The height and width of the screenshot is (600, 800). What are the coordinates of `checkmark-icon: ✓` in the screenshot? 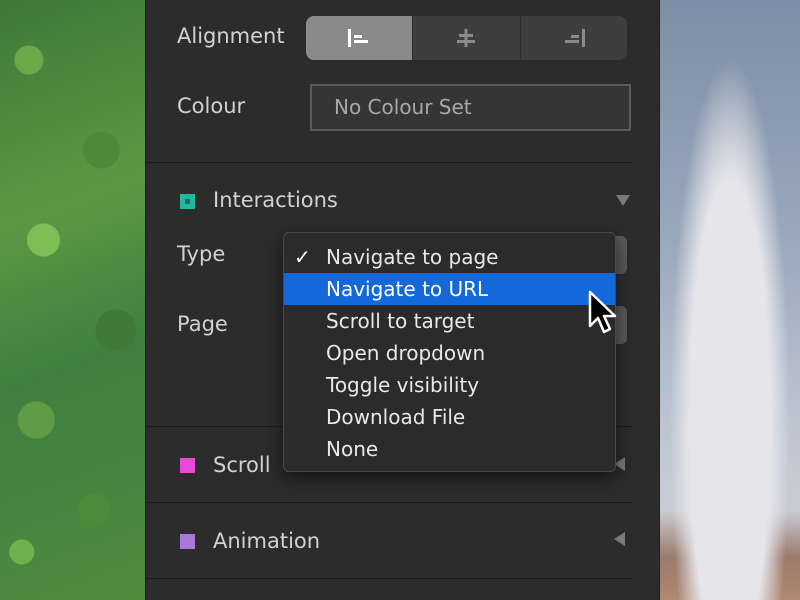 It's located at (302, 257).